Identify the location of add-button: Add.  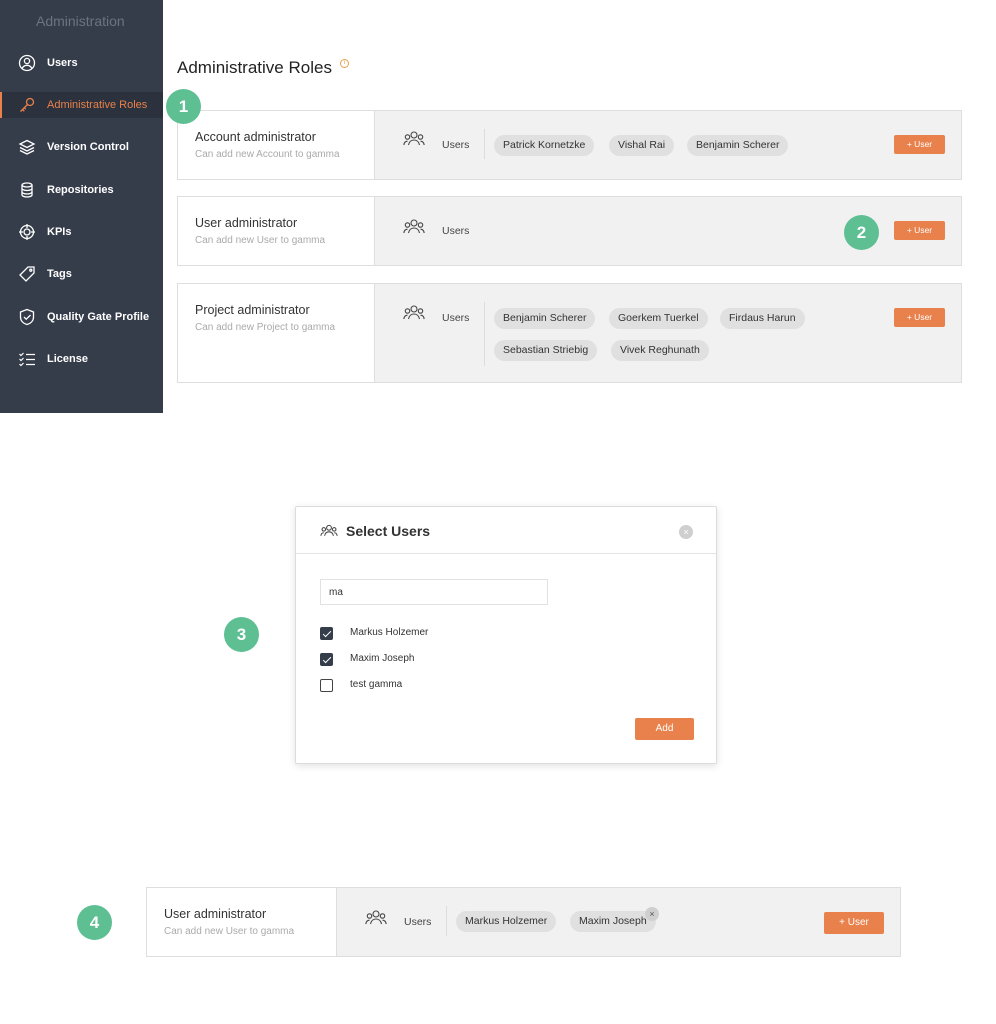
(664, 729).